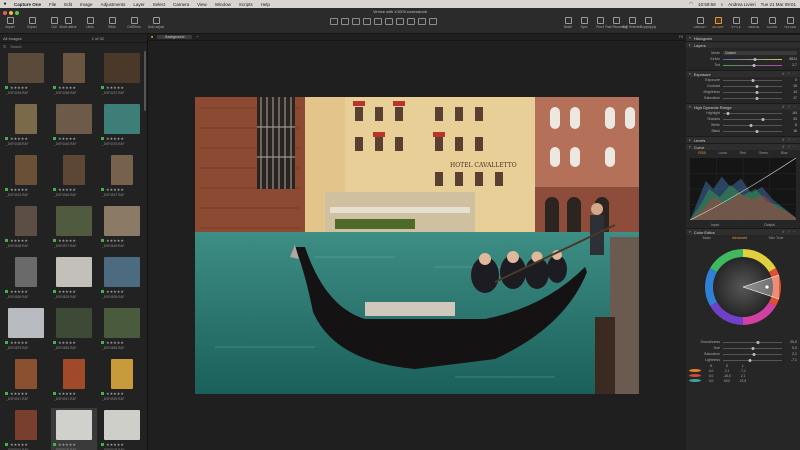 This screenshot has width=800, height=450. What do you see at coordinates (152, 37) in the screenshot?
I see `layer-color-icon: ■` at bounding box center [152, 37].